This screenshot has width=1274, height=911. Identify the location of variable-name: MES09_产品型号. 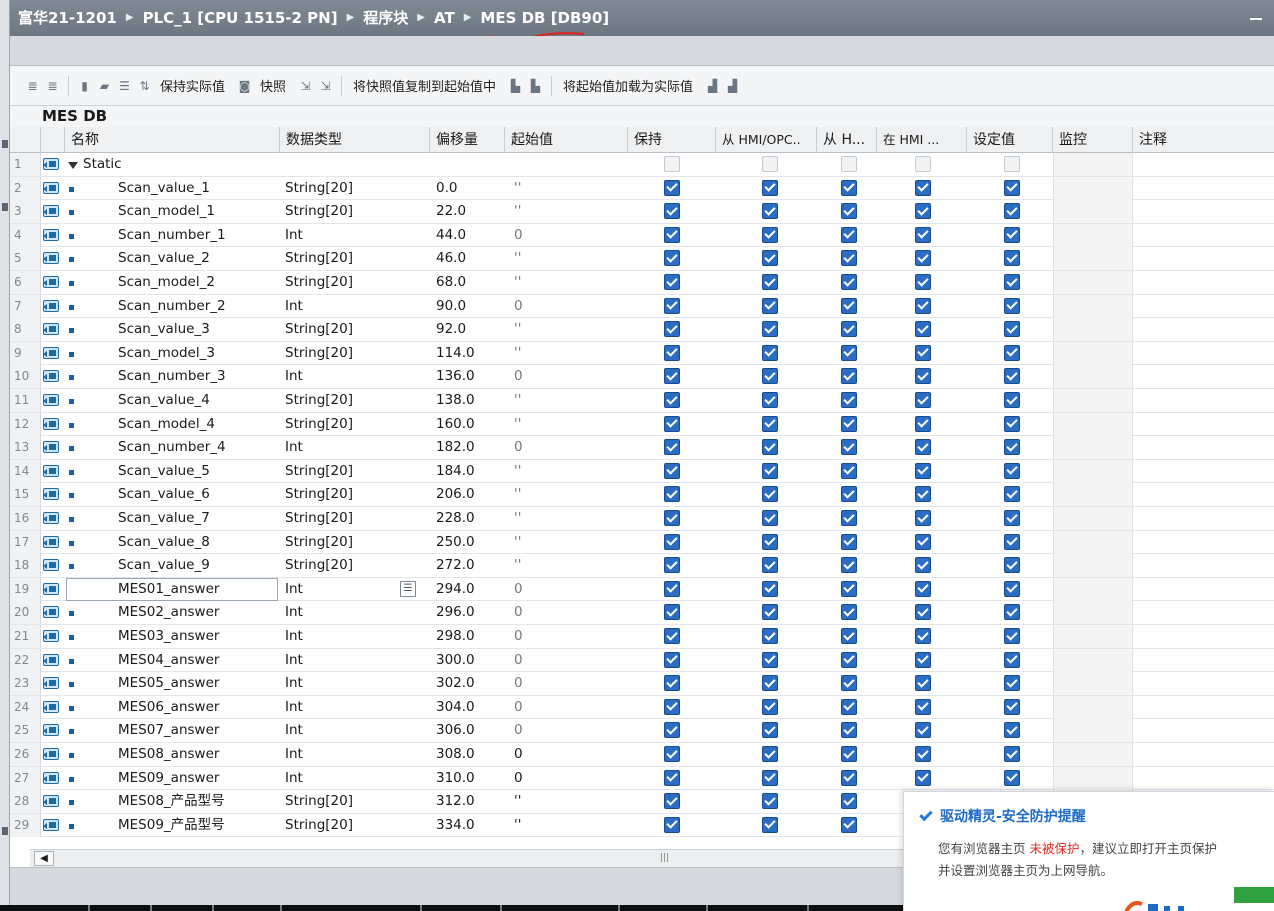
(198, 825).